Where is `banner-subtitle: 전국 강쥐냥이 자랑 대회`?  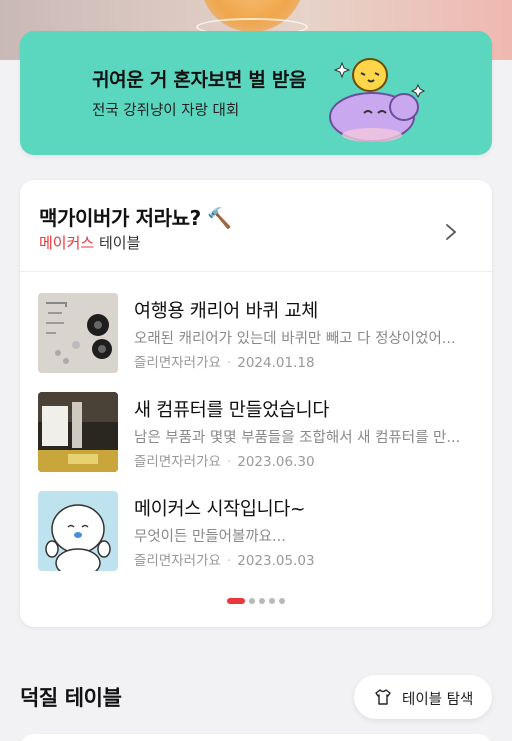 banner-subtitle: 전국 강쥐냥이 자랑 대회 is located at coordinates (166, 111).